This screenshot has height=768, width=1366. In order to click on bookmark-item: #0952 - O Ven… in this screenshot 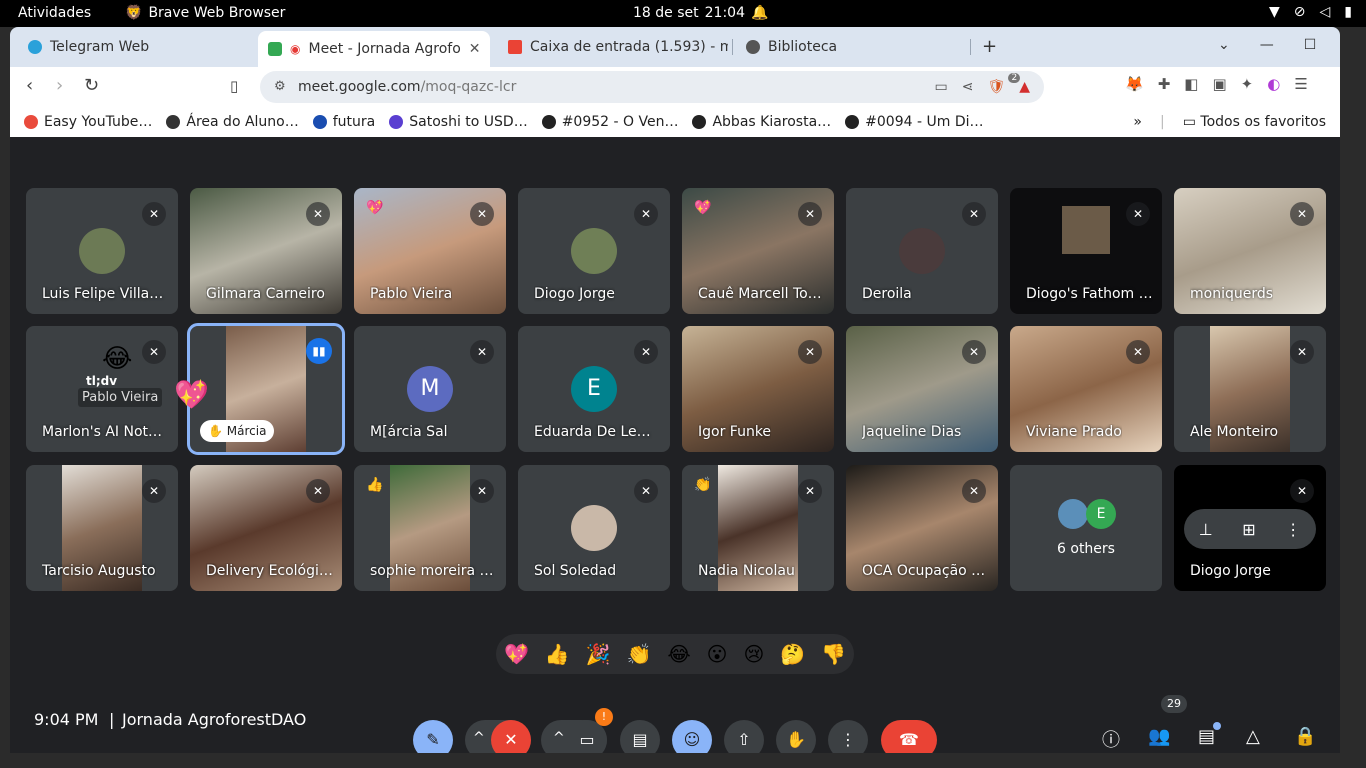, I will do `click(609, 122)`.